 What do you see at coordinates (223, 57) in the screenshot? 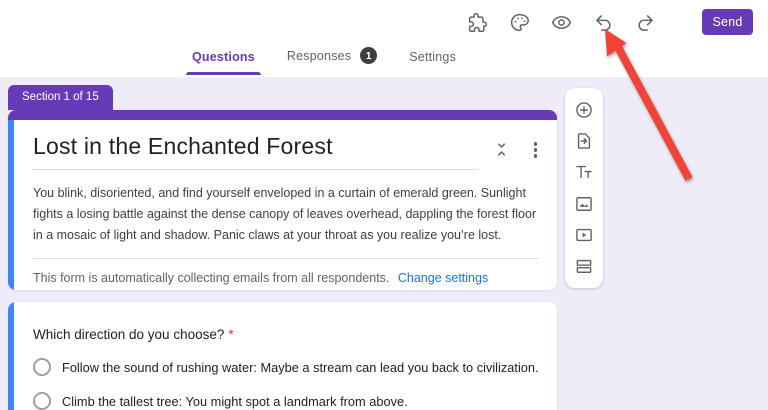
I see `tab-questions-label: Questions` at bounding box center [223, 57].